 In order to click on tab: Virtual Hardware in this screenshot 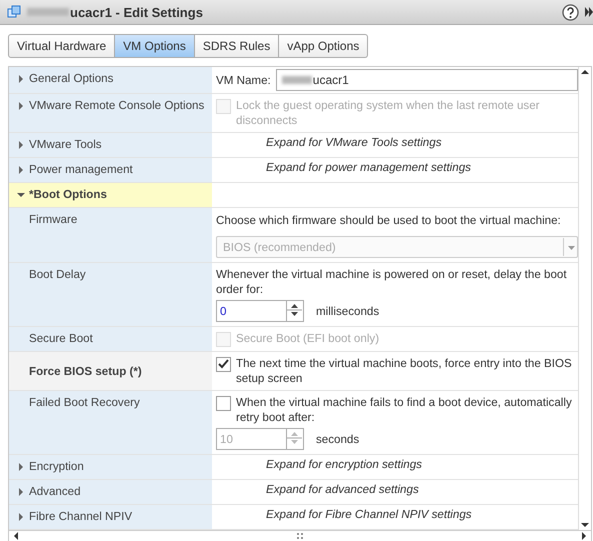, I will do `click(62, 46)`.